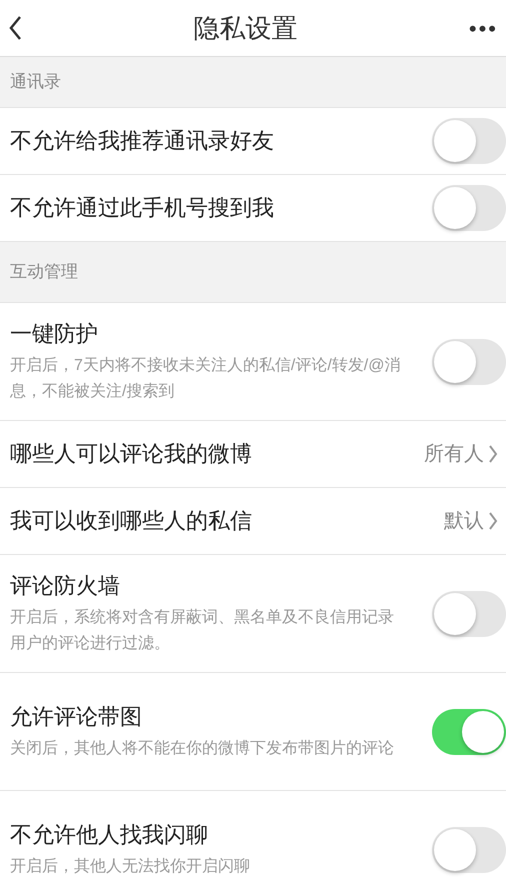 This screenshot has height=885, width=506. What do you see at coordinates (245, 28) in the screenshot?
I see `page-title: 隐私设置` at bounding box center [245, 28].